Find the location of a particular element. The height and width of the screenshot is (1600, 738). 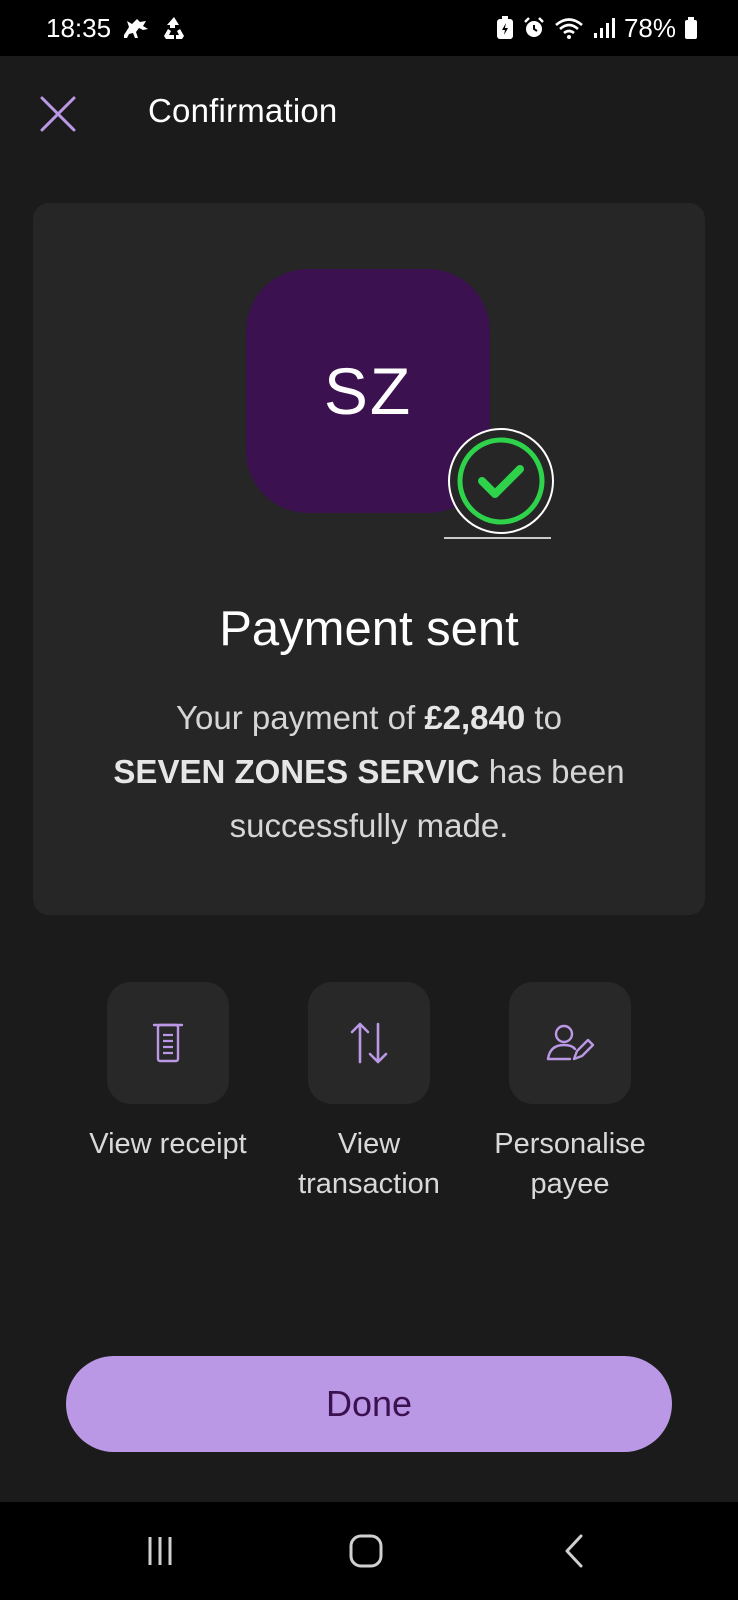

back-button is located at coordinates (574, 1551).